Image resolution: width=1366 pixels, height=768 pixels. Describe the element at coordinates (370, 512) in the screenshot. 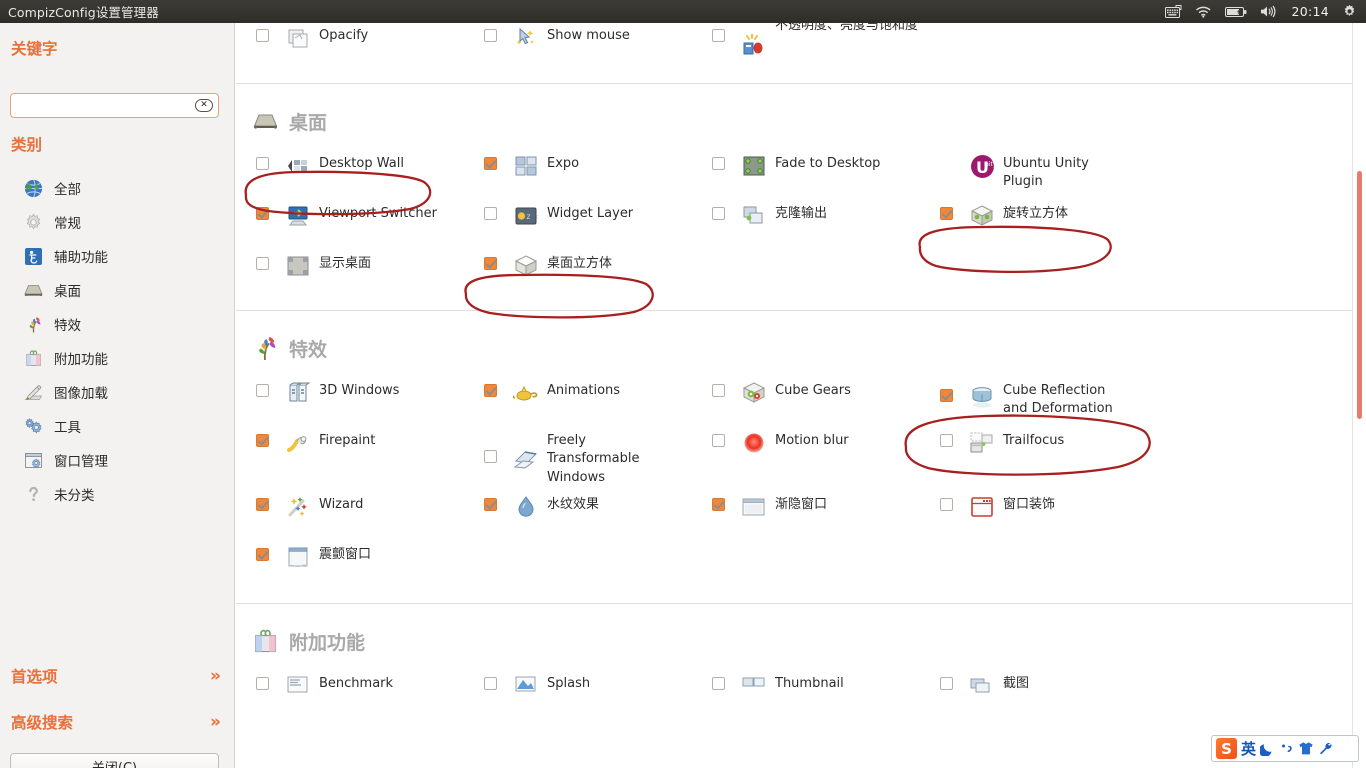

I see `plugin-item-wizard: Wizard` at that location.